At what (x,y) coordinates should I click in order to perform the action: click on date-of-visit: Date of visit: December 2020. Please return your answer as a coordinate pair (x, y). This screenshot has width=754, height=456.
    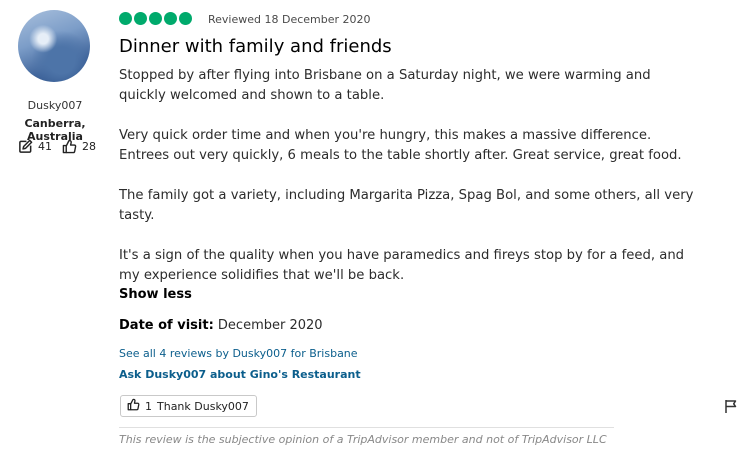
    Looking at the image, I should click on (221, 325).